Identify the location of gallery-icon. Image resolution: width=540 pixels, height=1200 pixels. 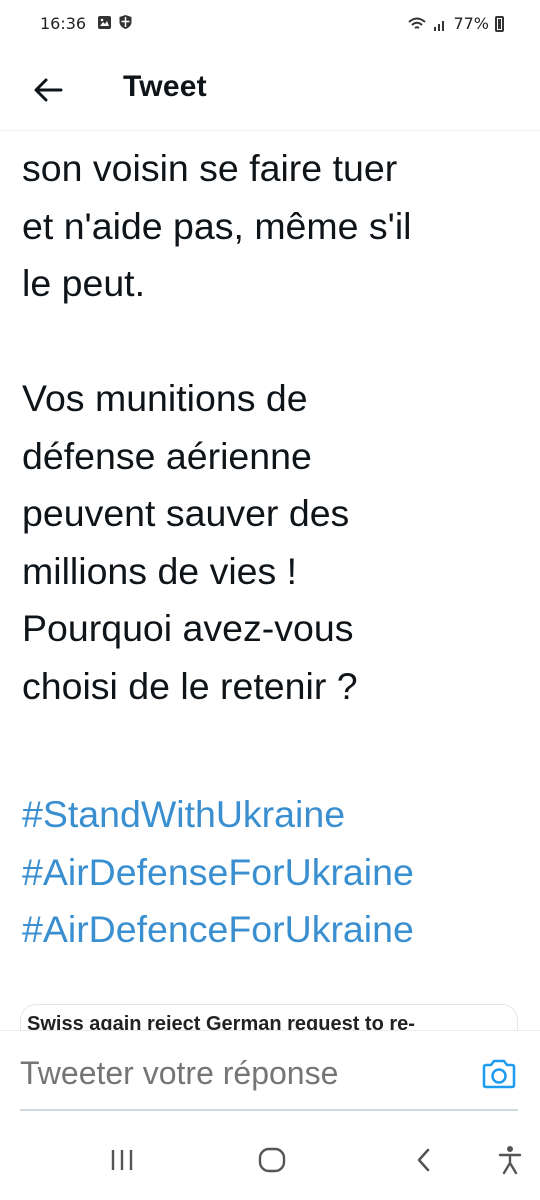
(104, 22).